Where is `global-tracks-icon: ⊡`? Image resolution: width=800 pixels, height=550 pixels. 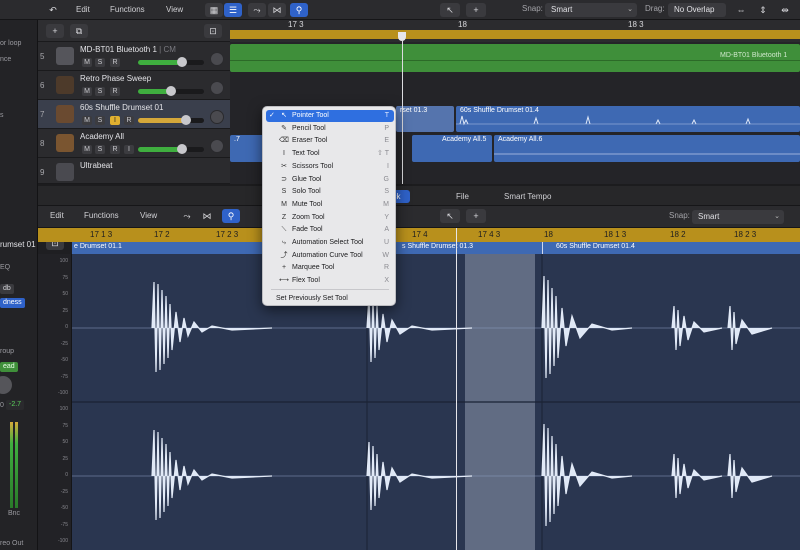 global-tracks-icon: ⊡ is located at coordinates (213, 31).